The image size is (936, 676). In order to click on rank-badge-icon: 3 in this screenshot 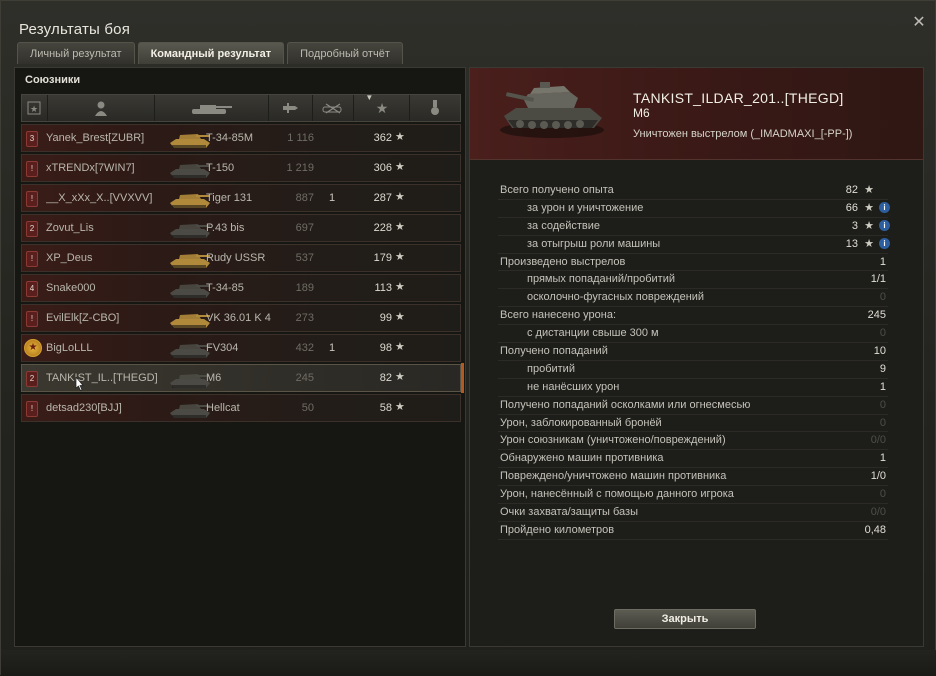, I will do `click(32, 139)`.